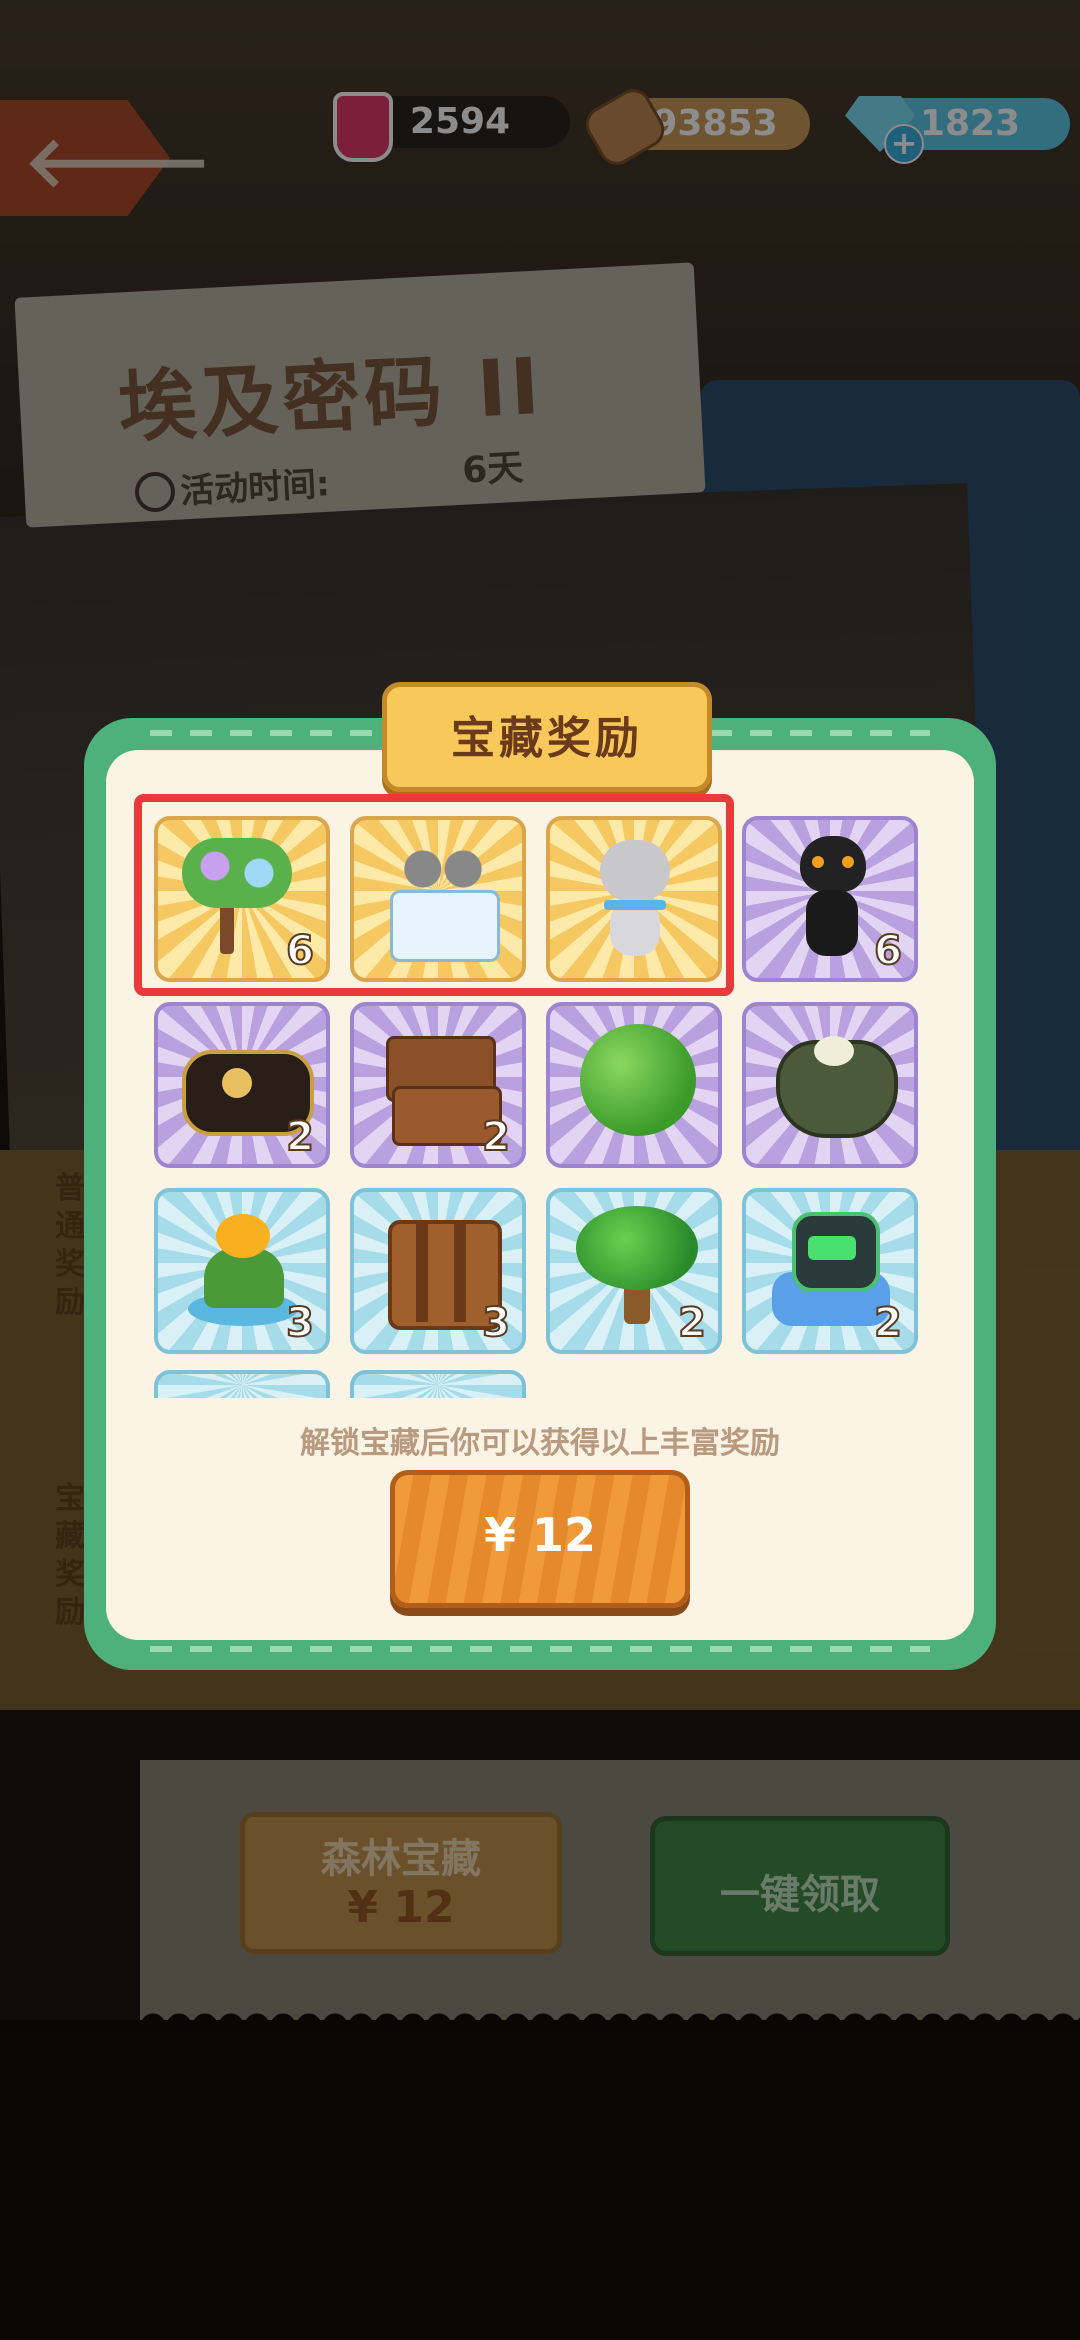  I want to click on reward-tile-green-bush, so click(634, 1085).